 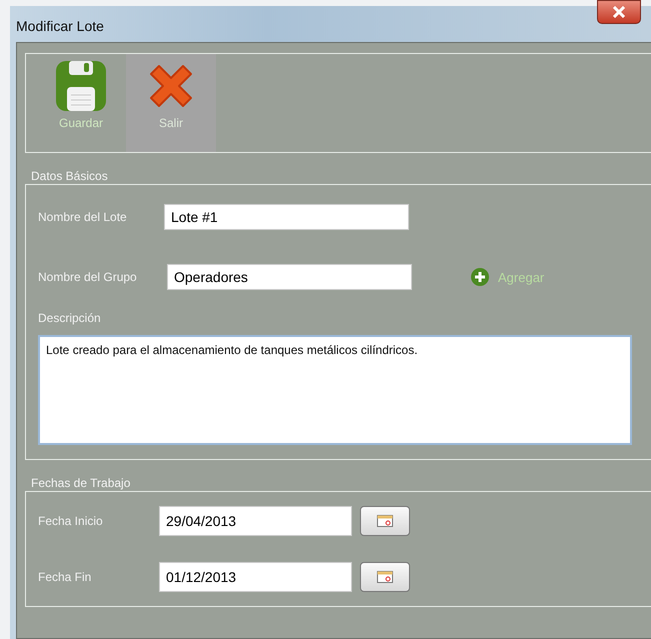 I want to click on text-field: Lote #1, so click(x=286, y=217).